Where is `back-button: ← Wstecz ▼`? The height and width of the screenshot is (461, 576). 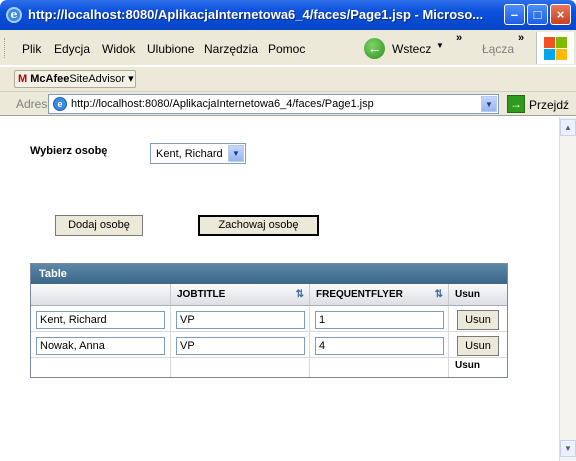 back-button: ← Wstecz ▼ is located at coordinates (404, 49).